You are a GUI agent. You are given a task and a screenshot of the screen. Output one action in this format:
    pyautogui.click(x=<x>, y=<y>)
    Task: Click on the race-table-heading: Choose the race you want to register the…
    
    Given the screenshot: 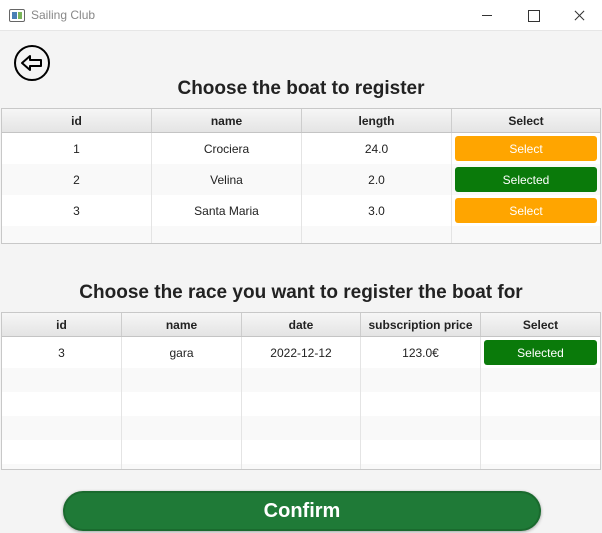 What is the action you would take?
    pyautogui.click(x=301, y=292)
    